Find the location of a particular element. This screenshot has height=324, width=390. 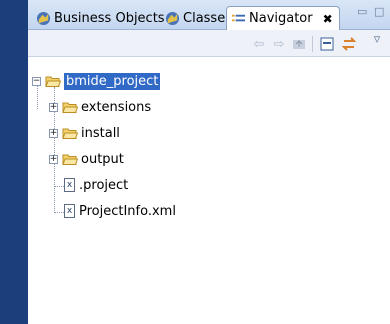

tree-node-label: bmide_project is located at coordinates (112, 81).